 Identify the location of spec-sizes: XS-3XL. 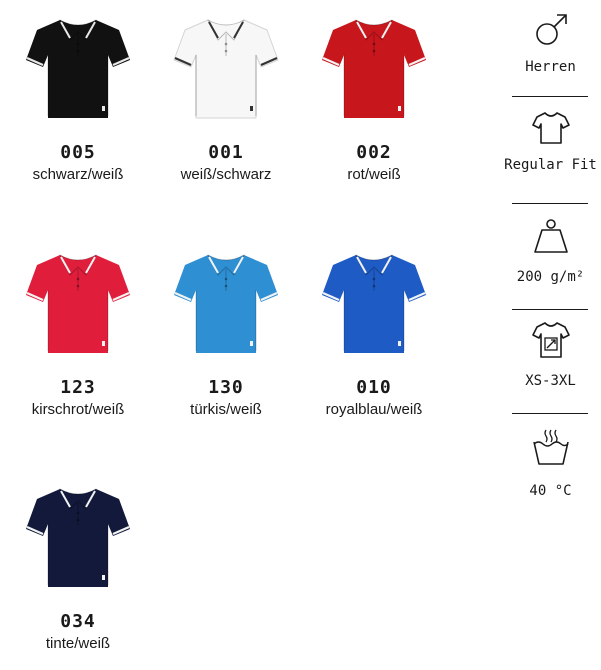
(550, 355).